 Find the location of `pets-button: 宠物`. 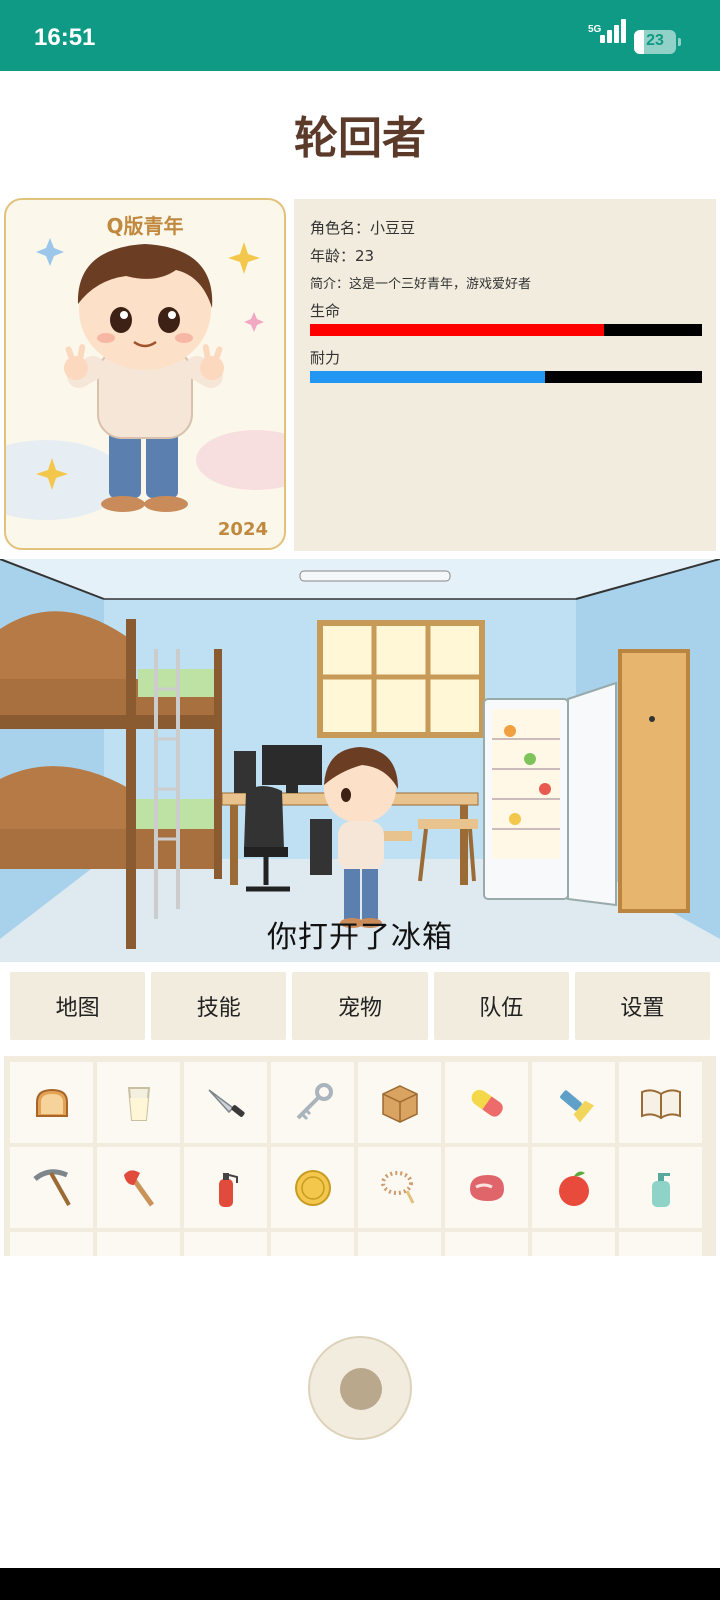

pets-button: 宠物 is located at coordinates (360, 1006).